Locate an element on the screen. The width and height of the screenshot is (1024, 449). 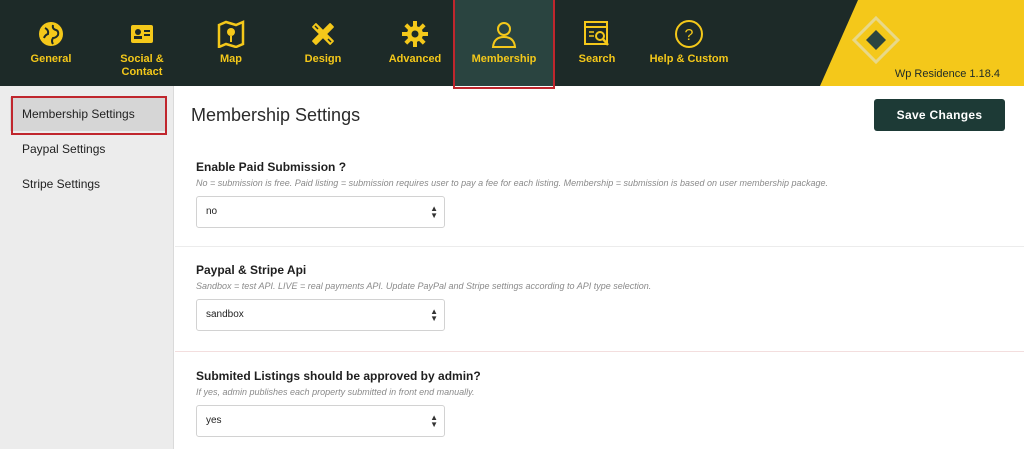
nav-label-search: Search is located at coordinates (597, 59).